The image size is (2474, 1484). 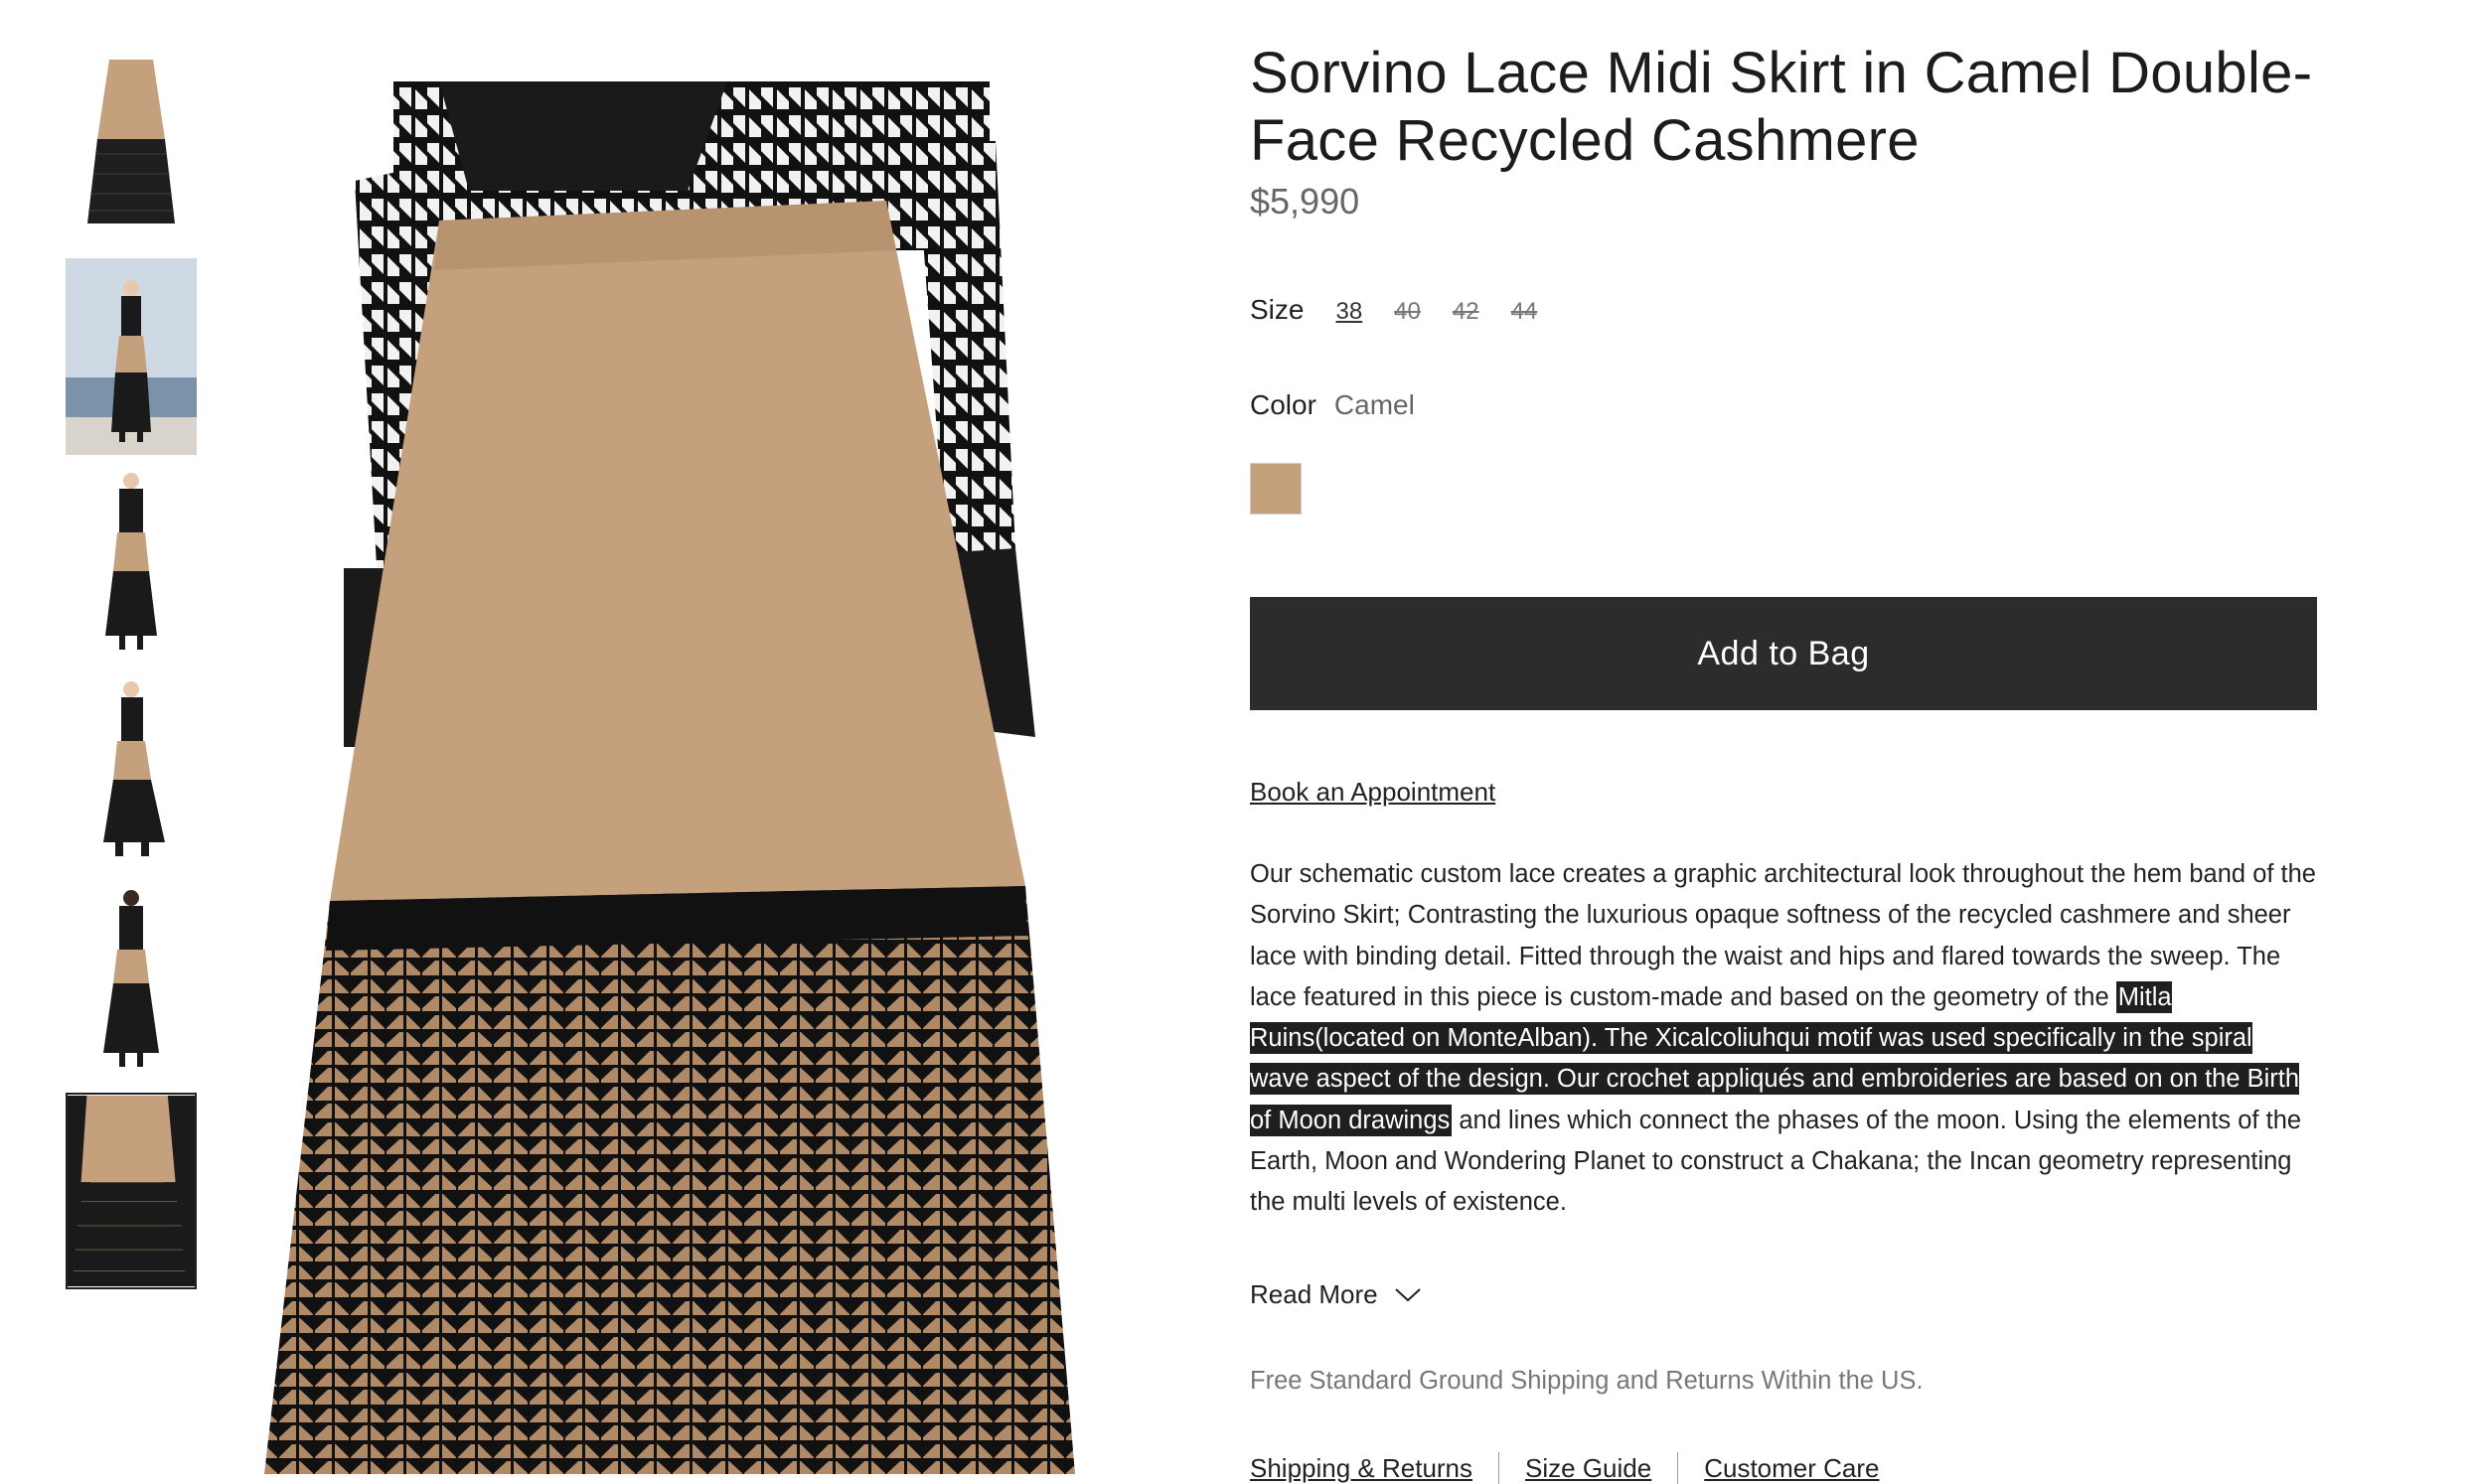 What do you see at coordinates (1407, 1294) in the screenshot?
I see `chevron-down-icon` at bounding box center [1407, 1294].